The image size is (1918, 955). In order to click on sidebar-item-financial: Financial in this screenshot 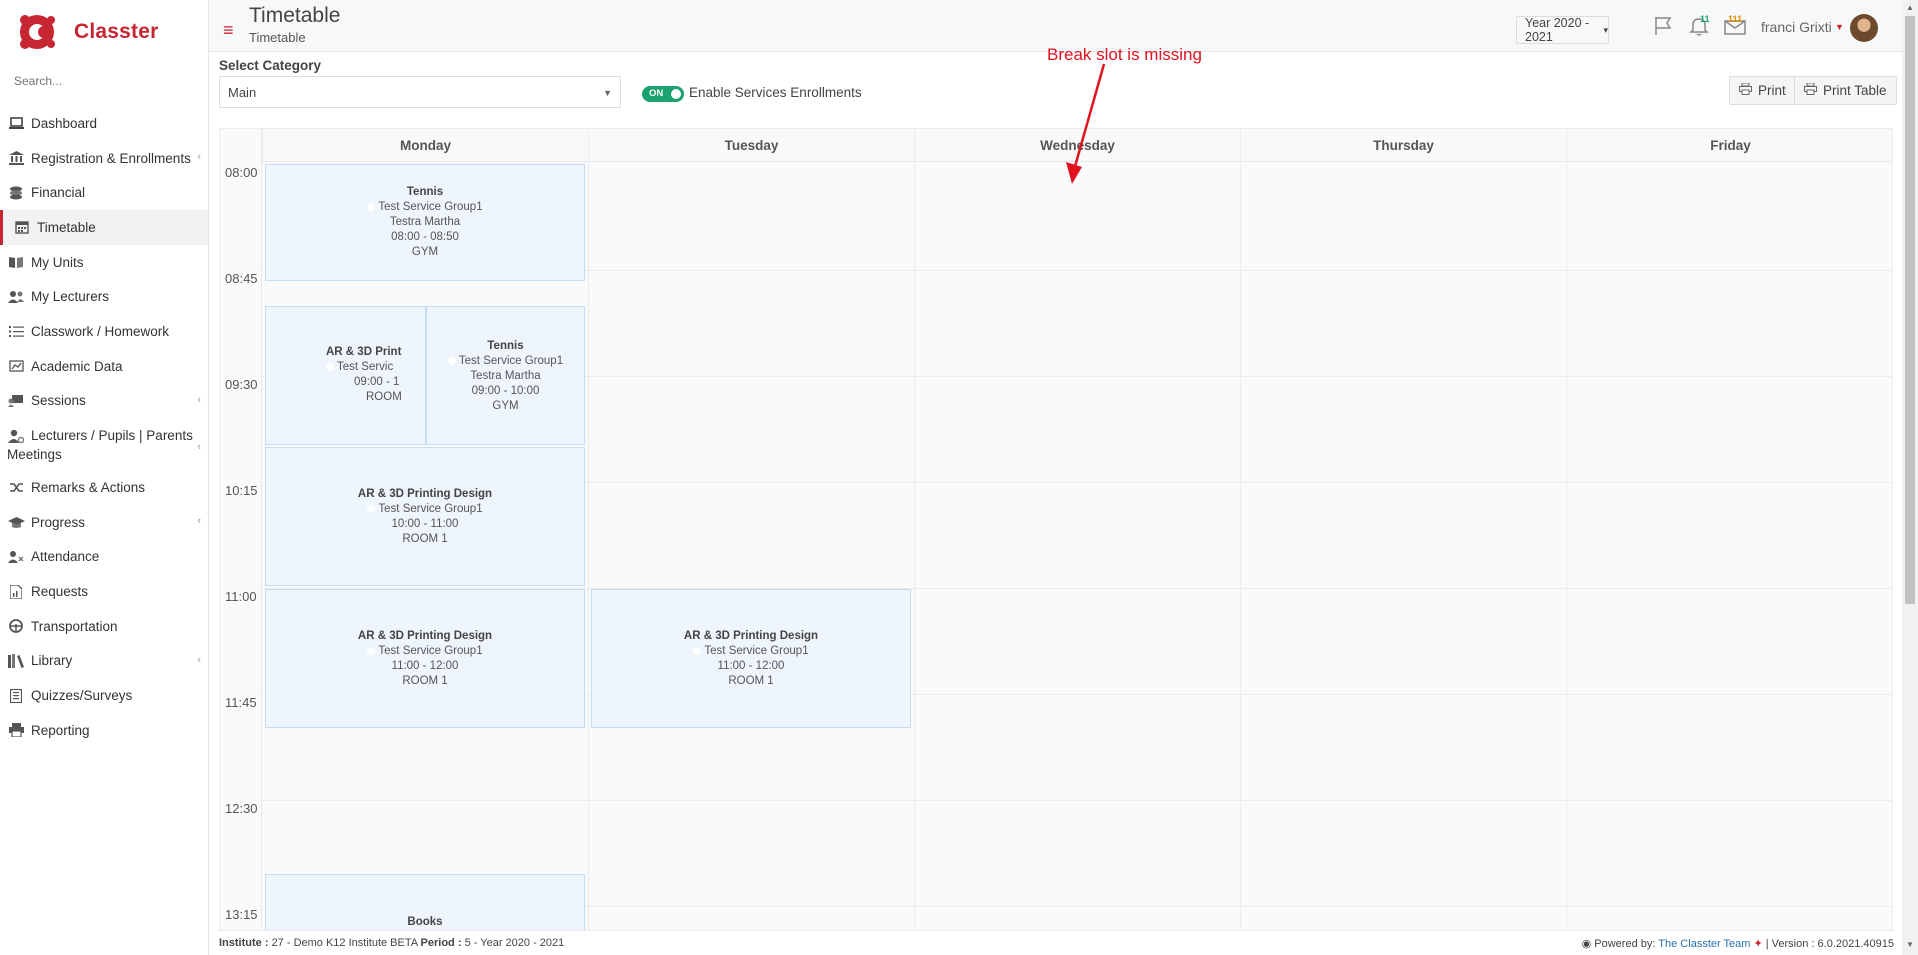, I will do `click(104, 192)`.